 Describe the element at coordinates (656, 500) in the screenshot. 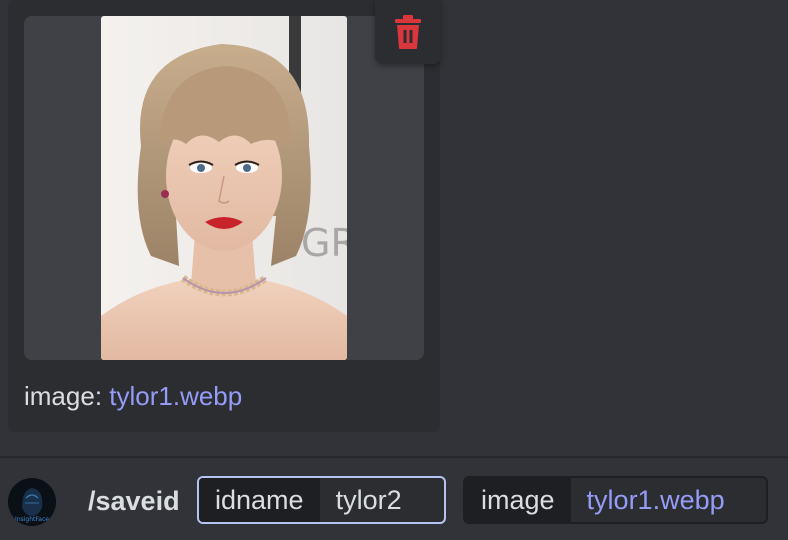

I see `option-image-value: tylor1.webp` at that location.